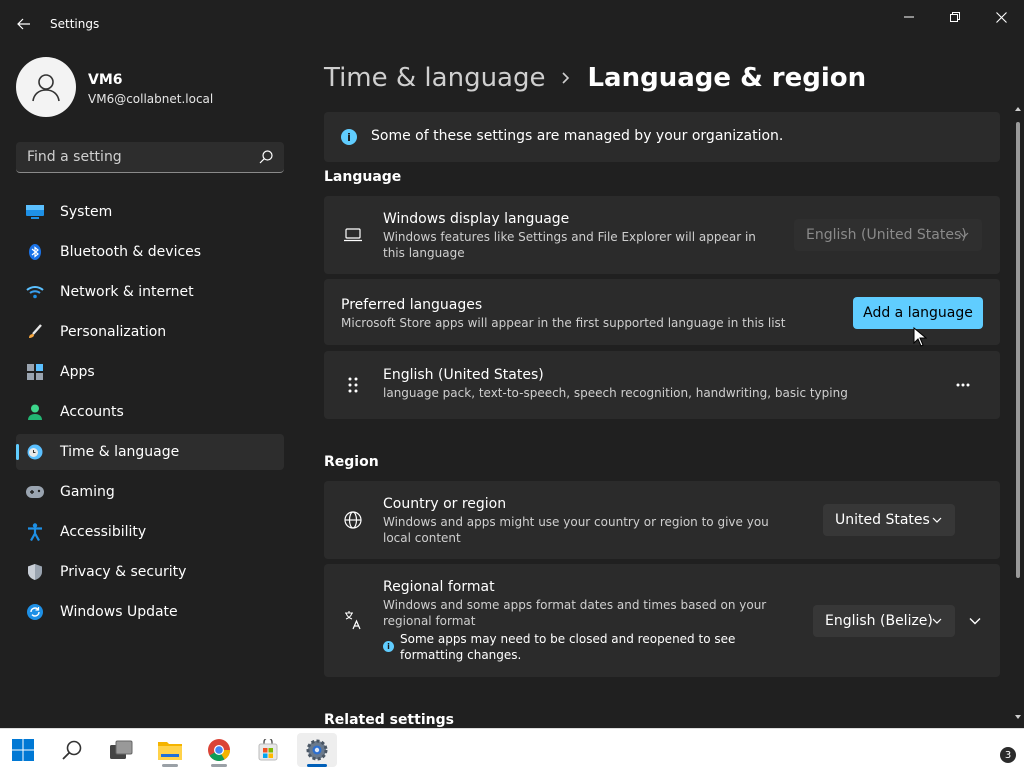  I want to click on installed-language-title: English (United States), so click(463, 375).